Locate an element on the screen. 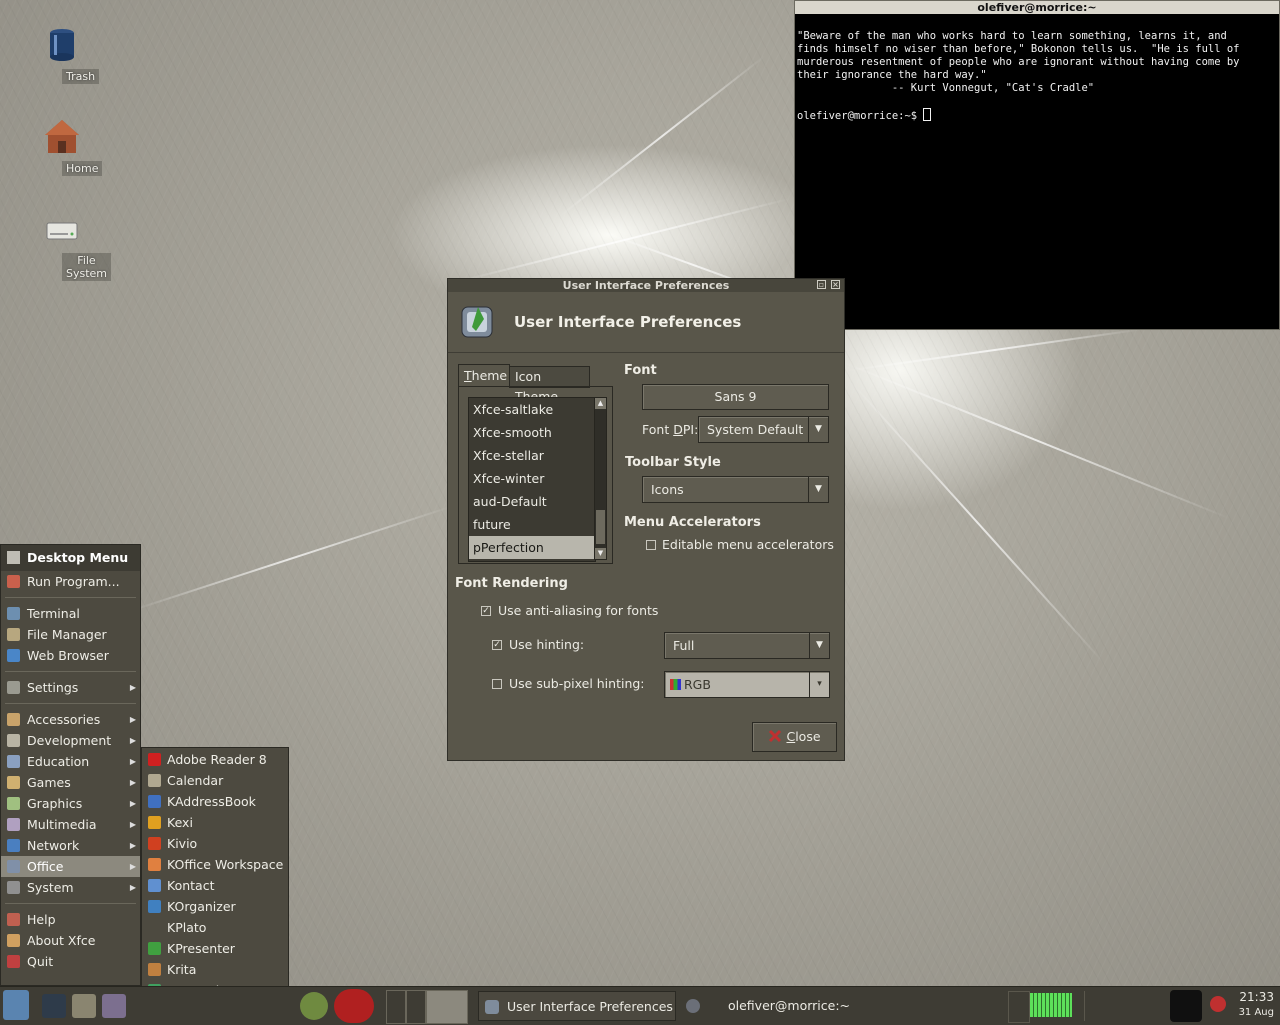 Image resolution: width=1280 pixels, height=1025 pixels. desktop-menu-item-file-manager: File Manager is located at coordinates (70, 634).